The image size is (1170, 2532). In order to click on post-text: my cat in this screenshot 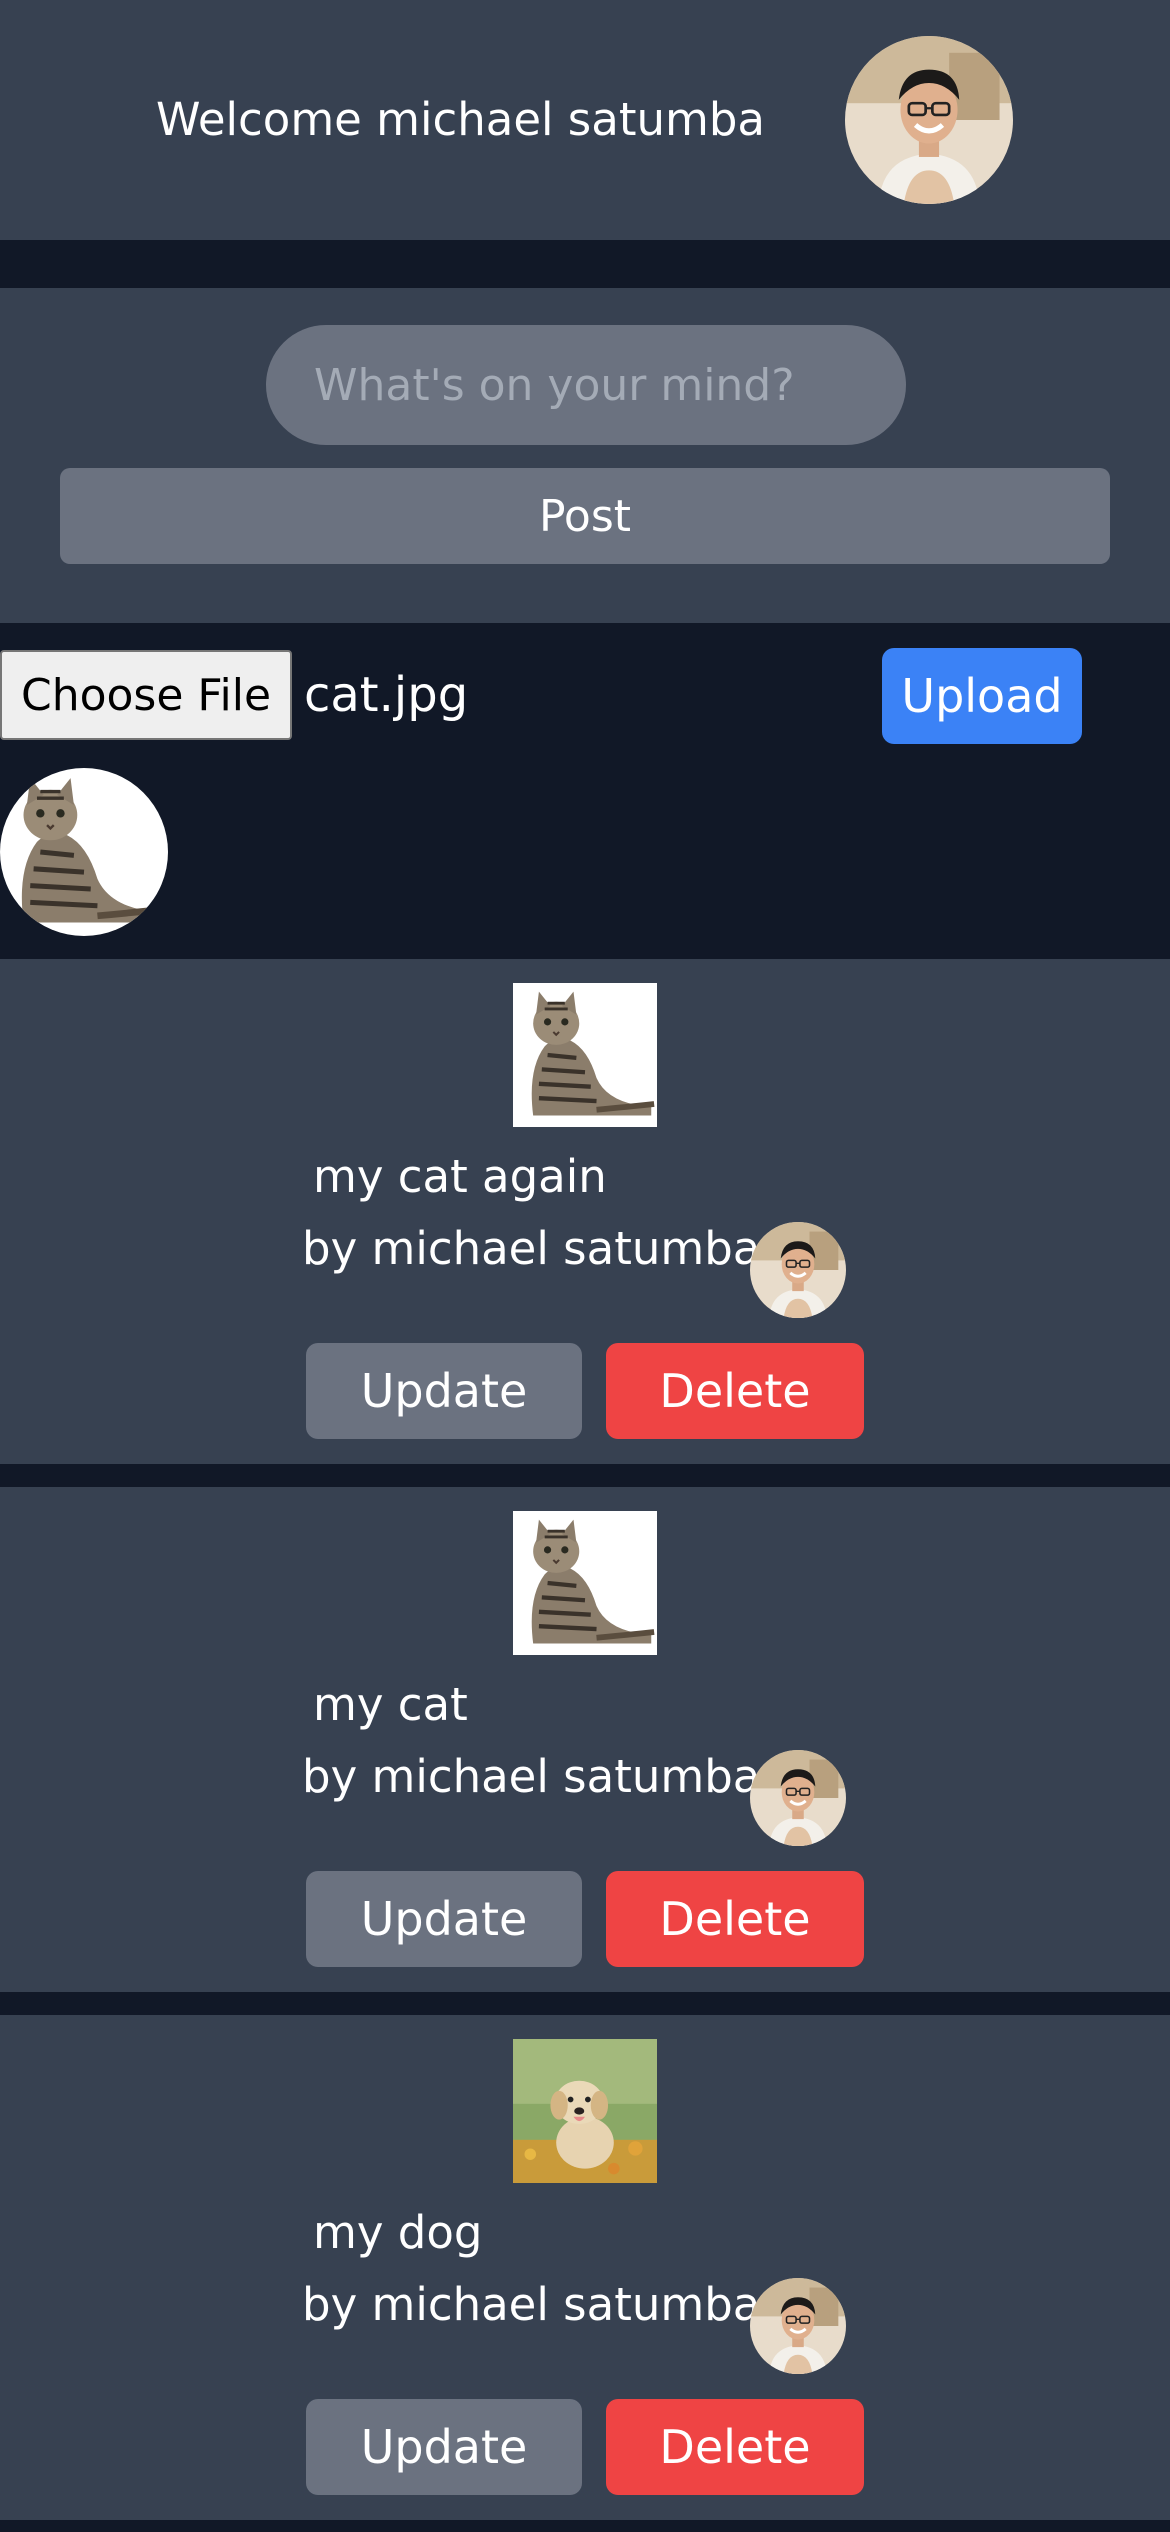, I will do `click(390, 1704)`.